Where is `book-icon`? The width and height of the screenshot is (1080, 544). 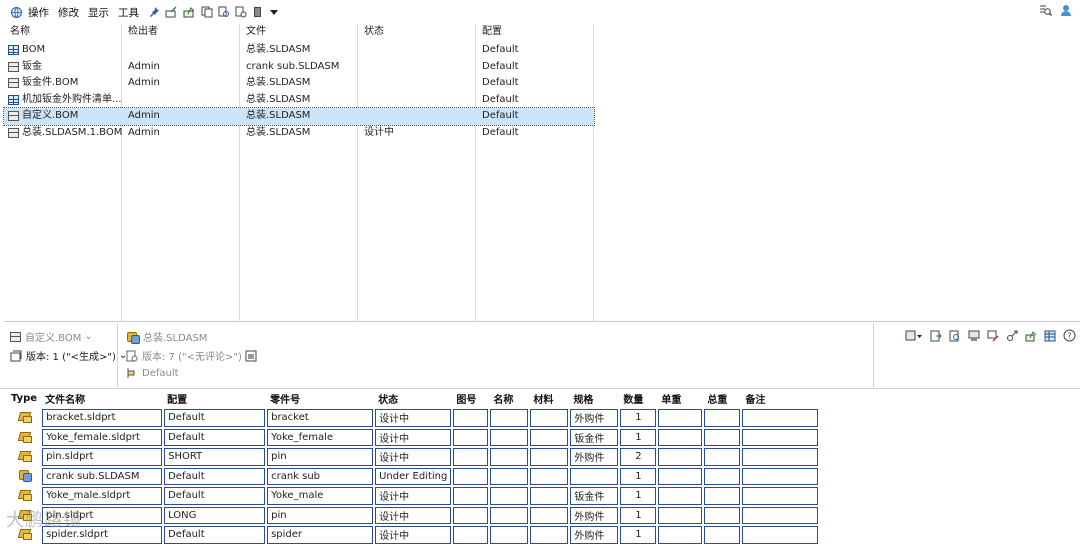 book-icon is located at coordinates (258, 12).